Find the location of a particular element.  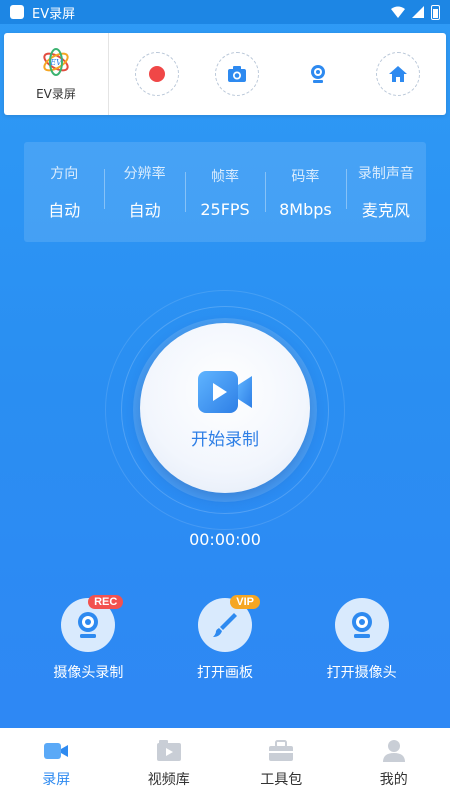

webcam-record-icon is located at coordinates (88, 625).